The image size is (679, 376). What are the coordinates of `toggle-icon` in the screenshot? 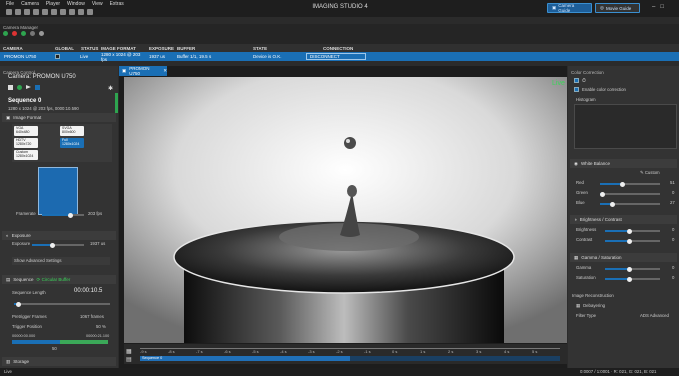 It's located at (576, 80).